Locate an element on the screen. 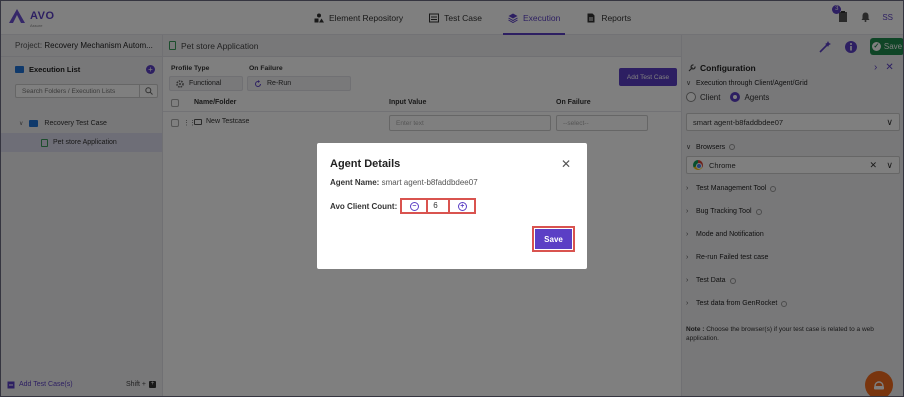 The height and width of the screenshot is (397, 904). client-count-row: Avo Client Count: − 6 + is located at coordinates (403, 206).